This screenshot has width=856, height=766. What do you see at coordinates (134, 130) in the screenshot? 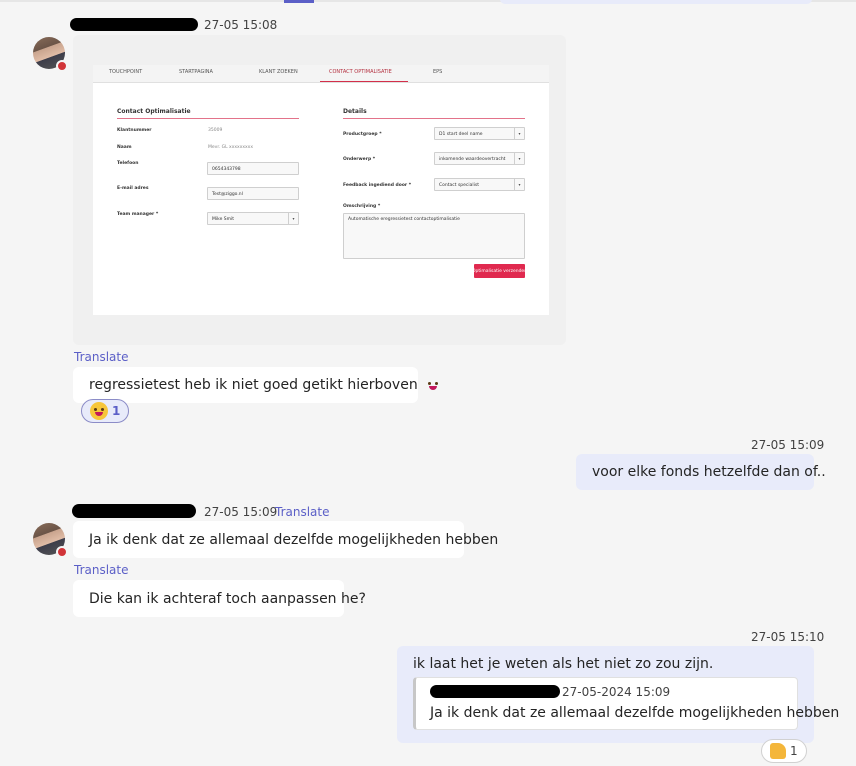
I see `field-label: Klantnummer` at bounding box center [134, 130].